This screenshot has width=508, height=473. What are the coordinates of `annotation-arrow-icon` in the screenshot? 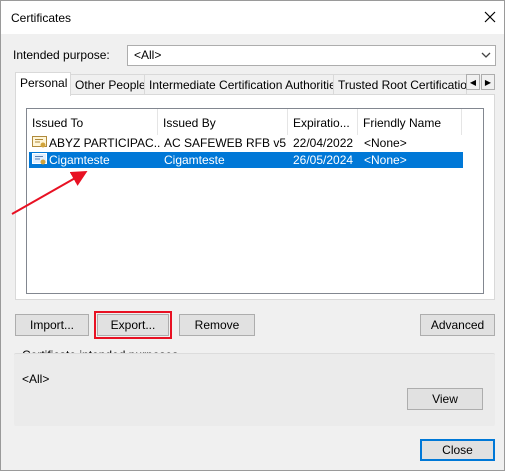 It's located at (49, 193).